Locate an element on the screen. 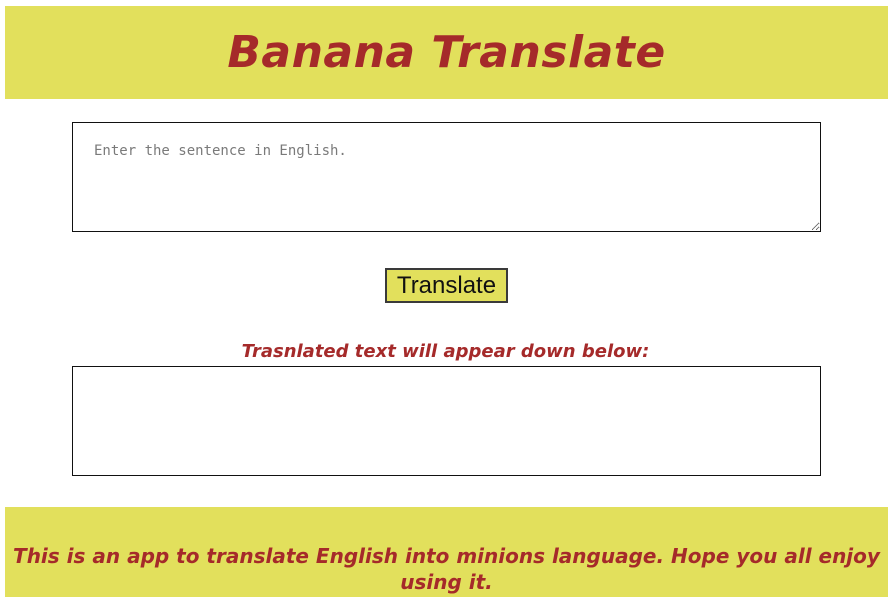  output-label: Trasnlated text will appear down below: is located at coordinates (445, 351).